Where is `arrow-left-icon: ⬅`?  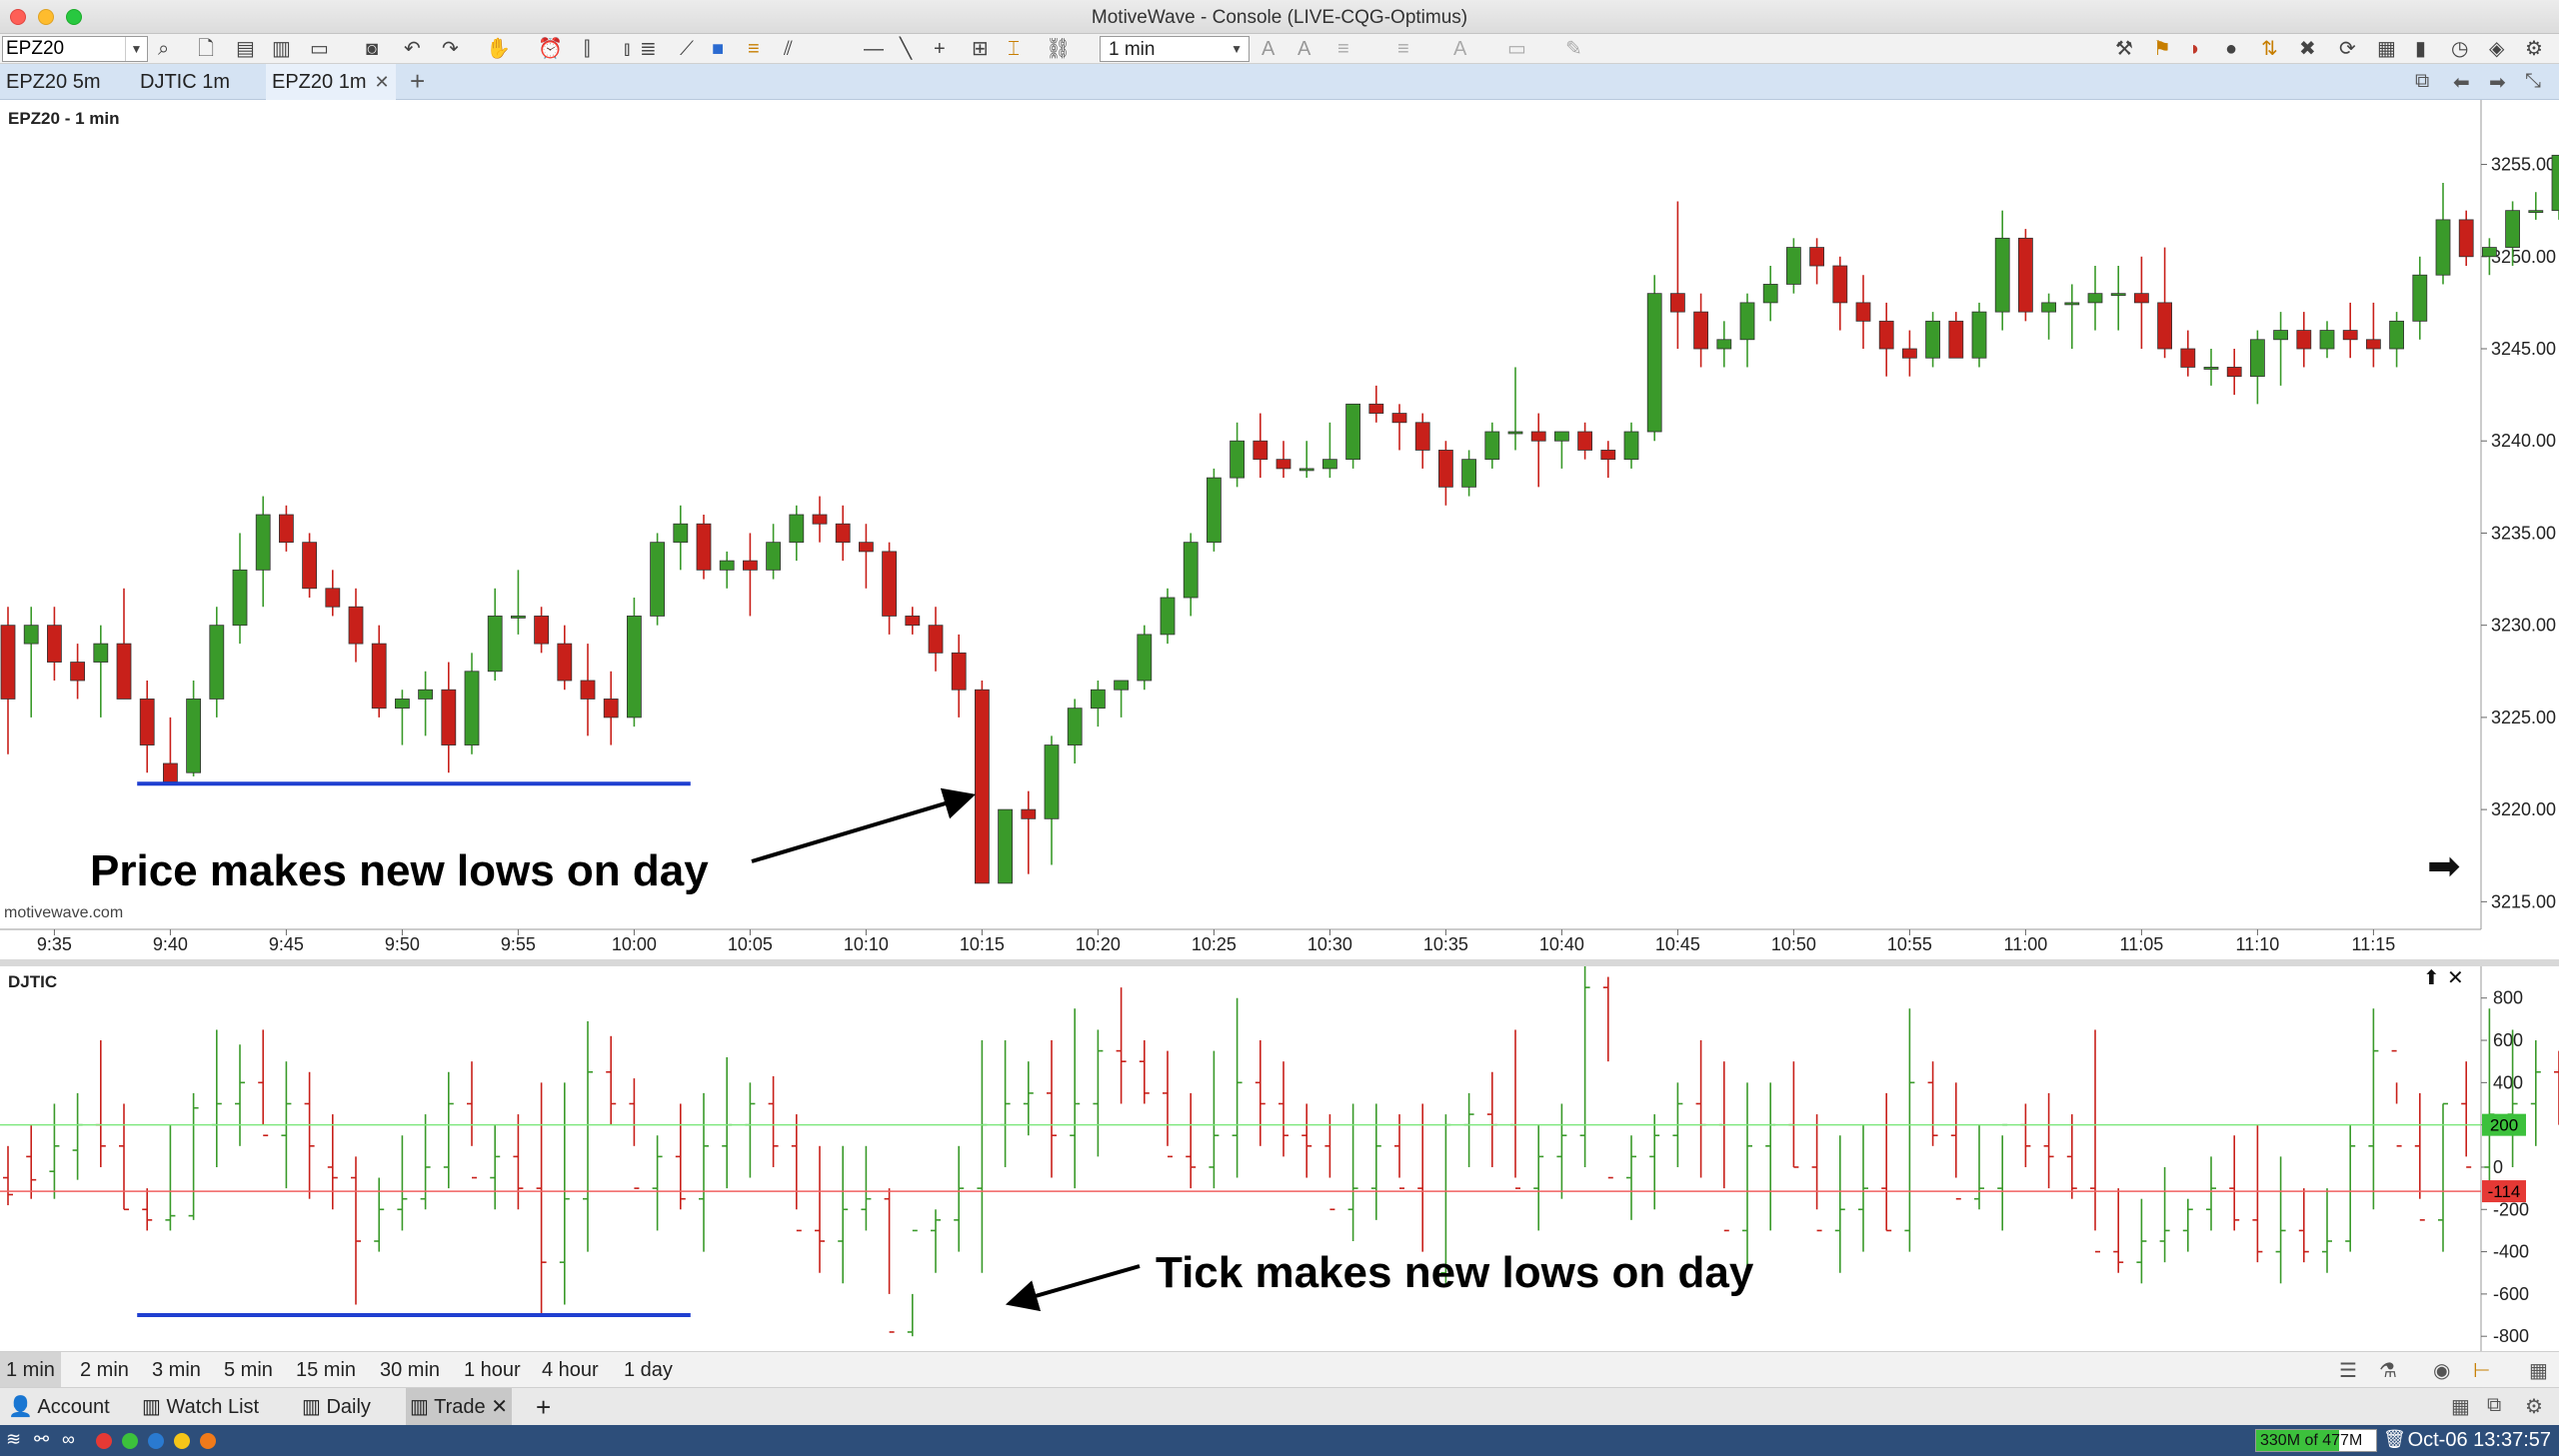
arrow-left-icon: ⬅ is located at coordinates (2461, 82).